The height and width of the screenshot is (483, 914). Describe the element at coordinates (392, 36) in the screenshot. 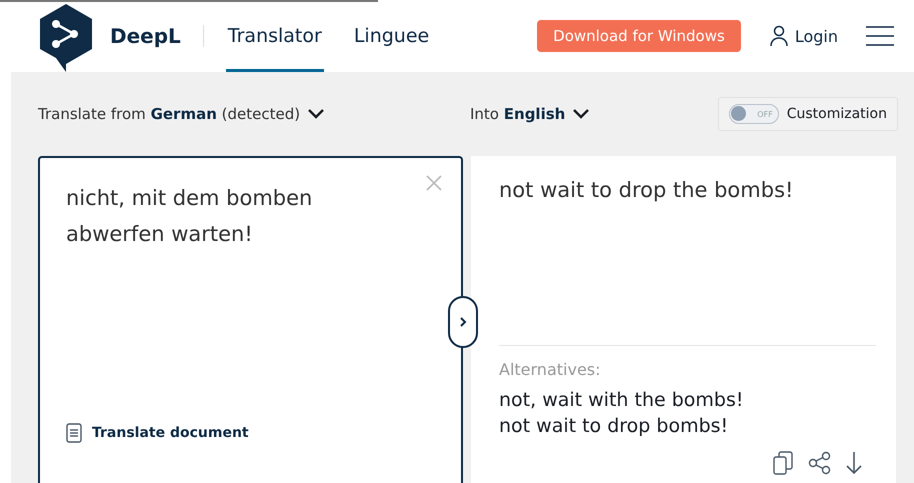

I see `nav-tab: Linguee` at that location.